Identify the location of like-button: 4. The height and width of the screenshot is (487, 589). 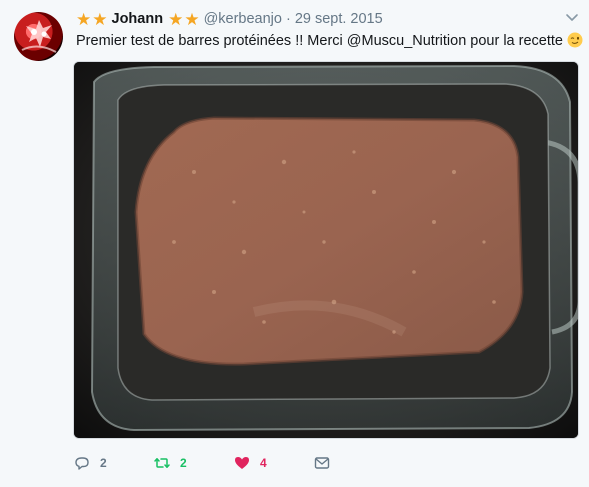
(274, 463).